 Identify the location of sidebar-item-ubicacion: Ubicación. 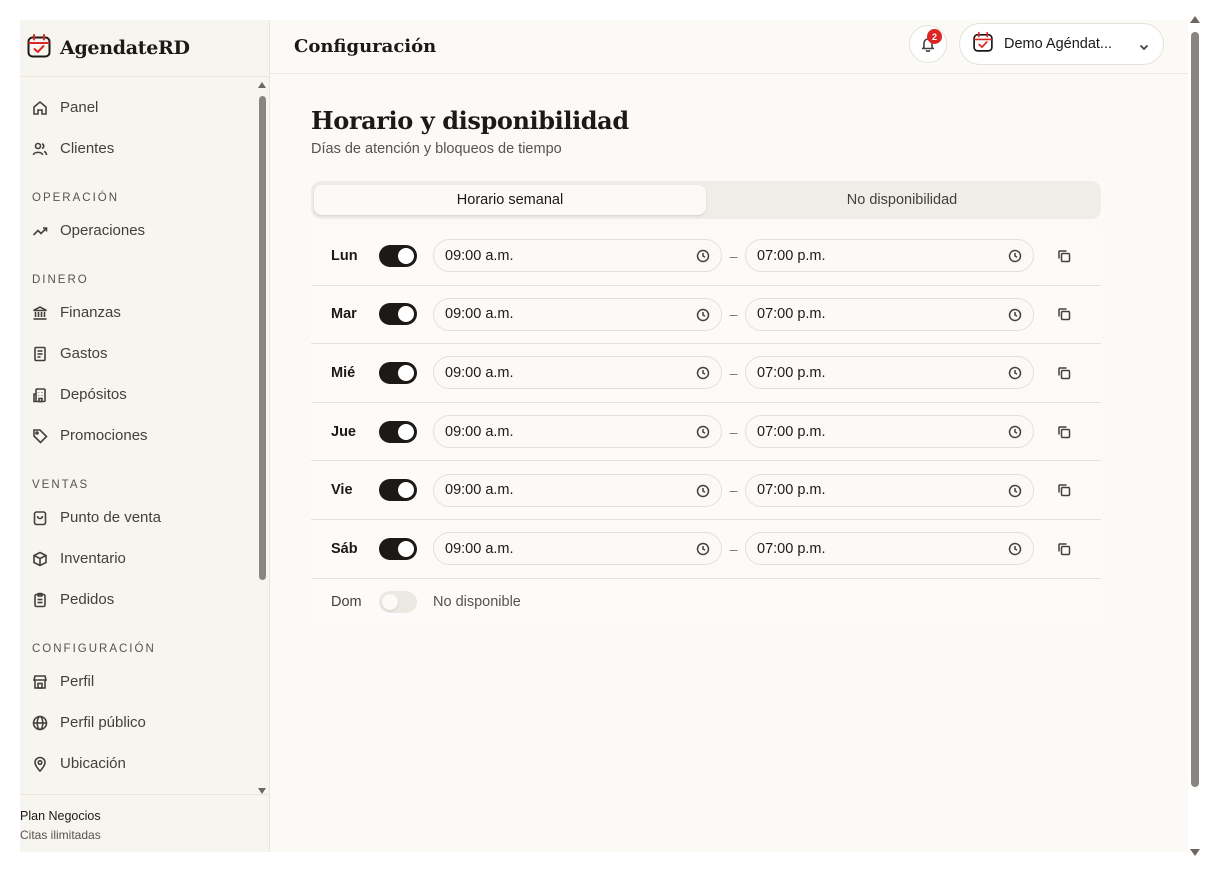
(144, 763).